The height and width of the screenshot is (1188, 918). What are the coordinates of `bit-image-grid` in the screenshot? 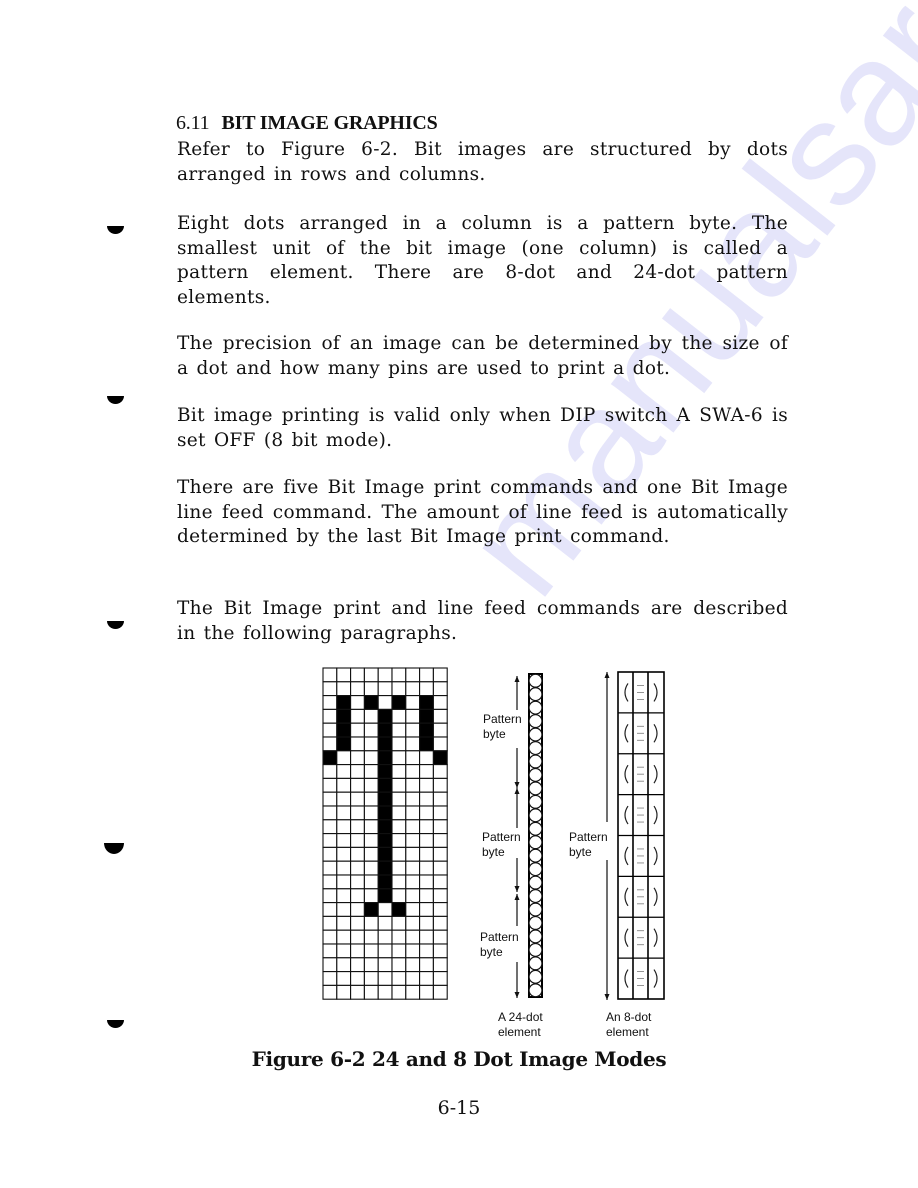 It's located at (385, 833).